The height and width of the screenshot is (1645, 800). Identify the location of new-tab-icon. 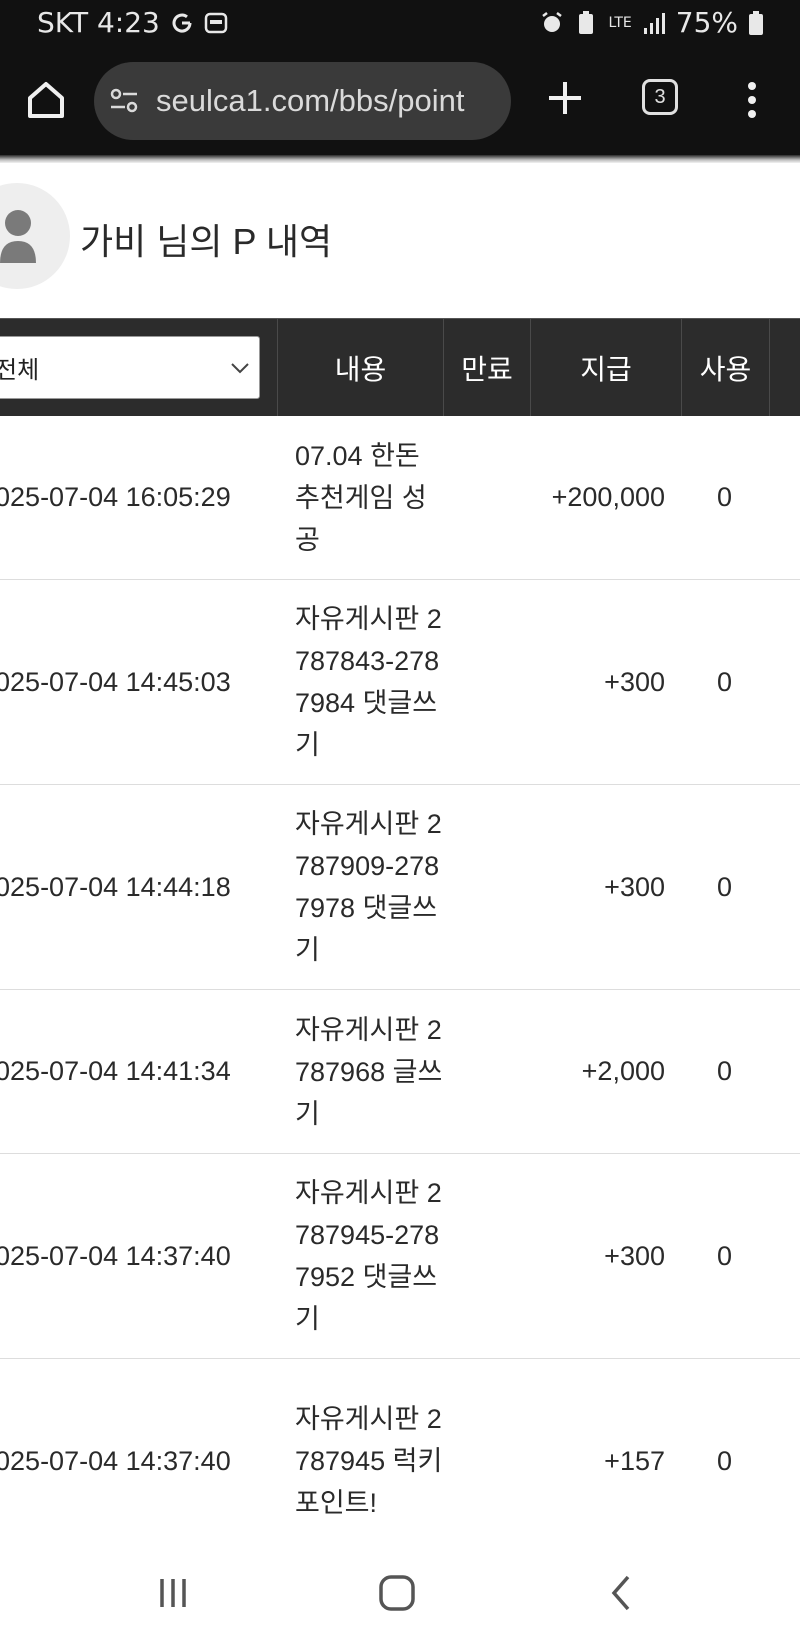
(565, 98).